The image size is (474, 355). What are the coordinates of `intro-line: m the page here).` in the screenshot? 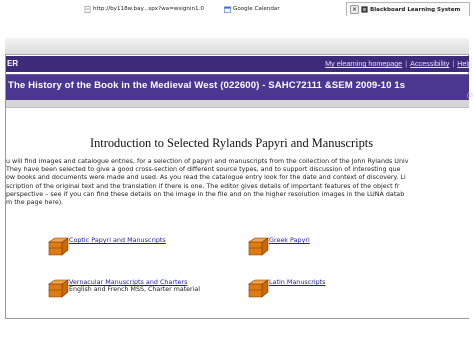 It's located at (35, 203).